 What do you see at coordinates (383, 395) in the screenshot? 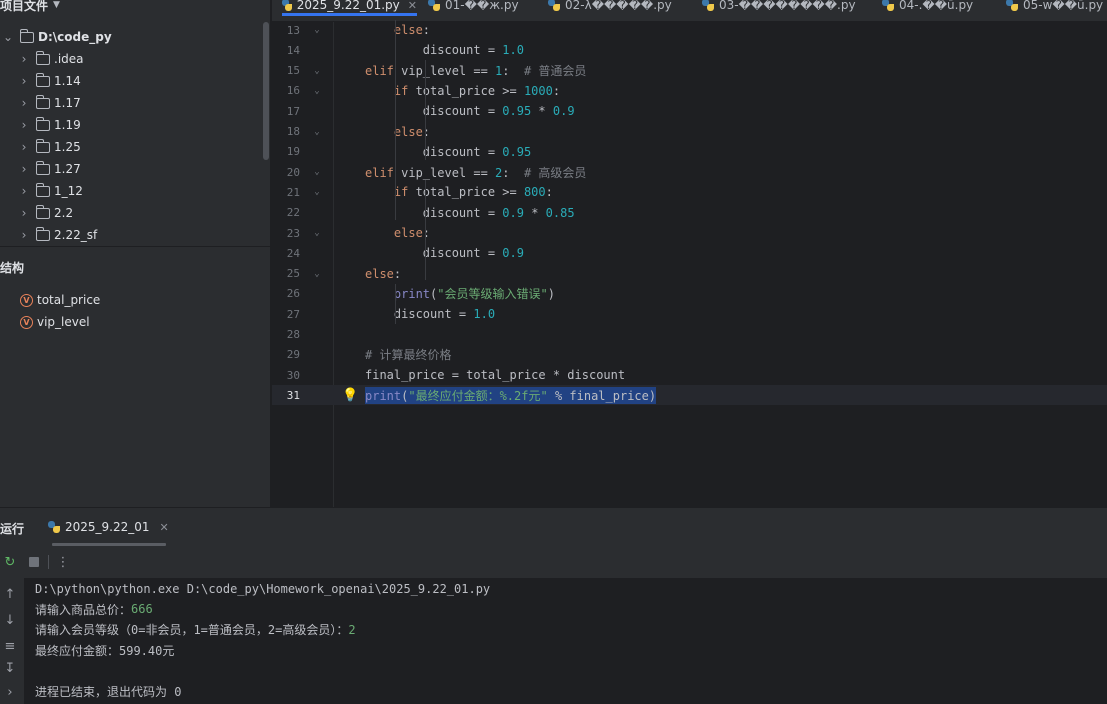
I see `code-token: print` at bounding box center [383, 395].